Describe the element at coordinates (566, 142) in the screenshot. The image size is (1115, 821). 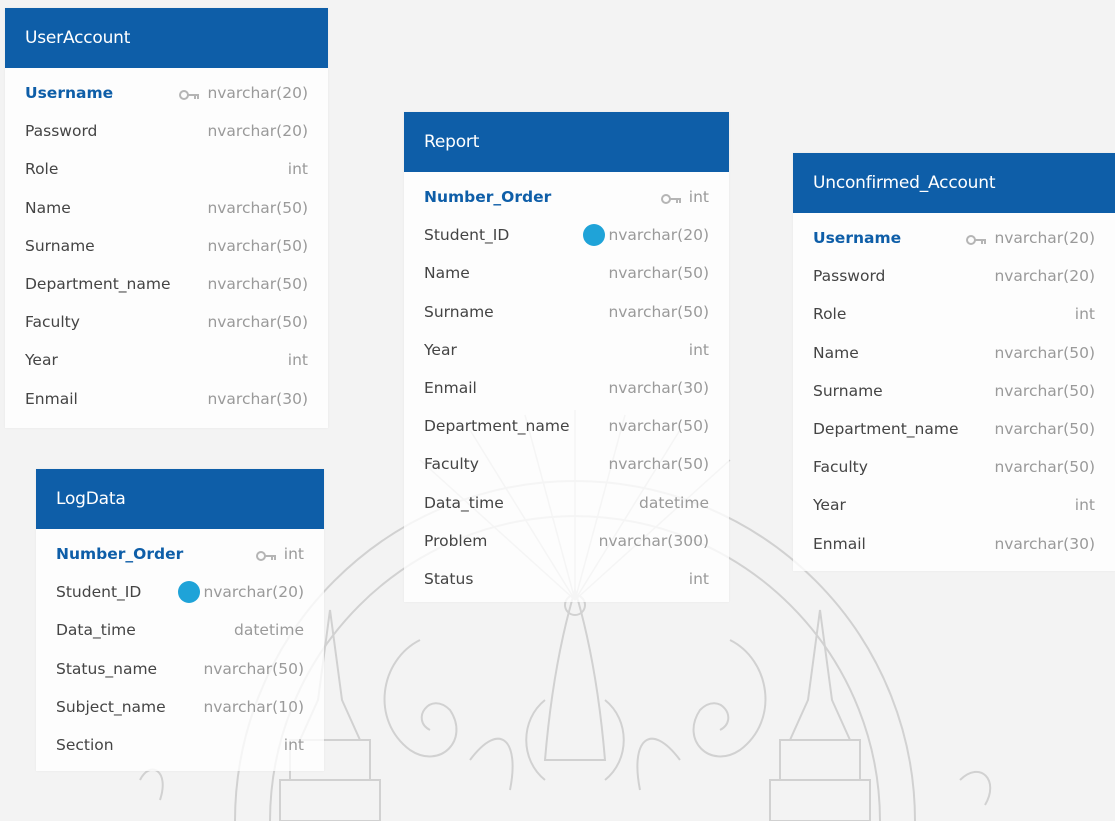
I see `table-header: Report` at that location.